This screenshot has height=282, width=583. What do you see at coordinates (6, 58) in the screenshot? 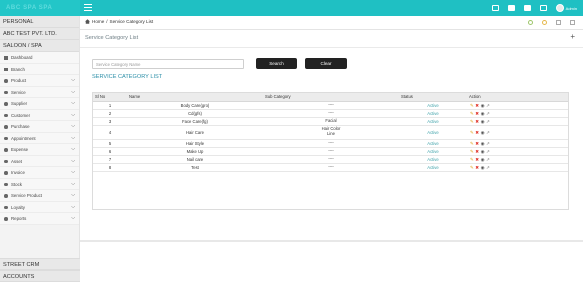
I see `dashboard-icon` at bounding box center [6, 58].